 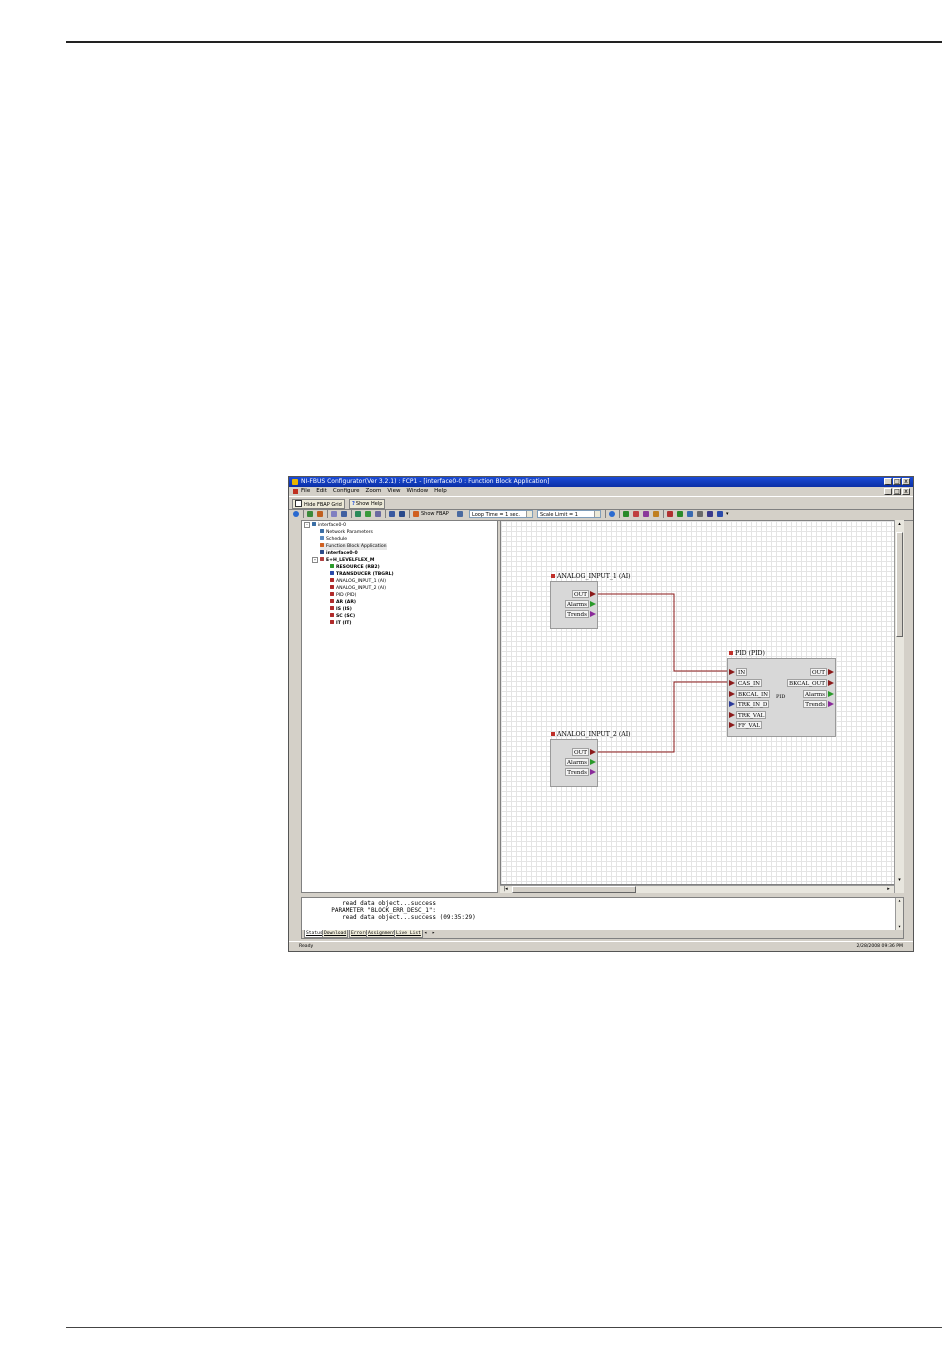 What do you see at coordinates (392, 514) in the screenshot?
I see `grid-icon` at bounding box center [392, 514].